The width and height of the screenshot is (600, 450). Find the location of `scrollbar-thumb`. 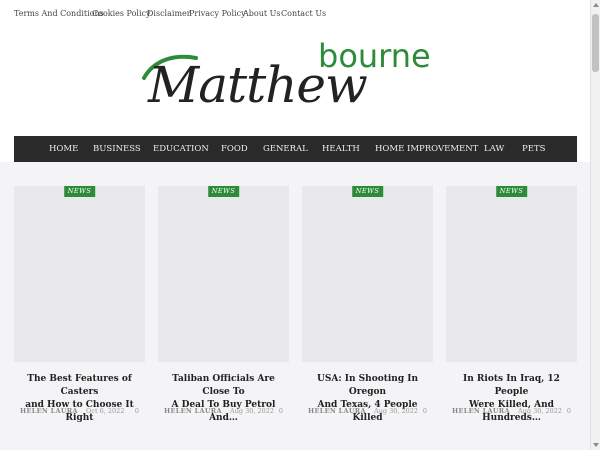

scrollbar-thumb is located at coordinates (595, 43).